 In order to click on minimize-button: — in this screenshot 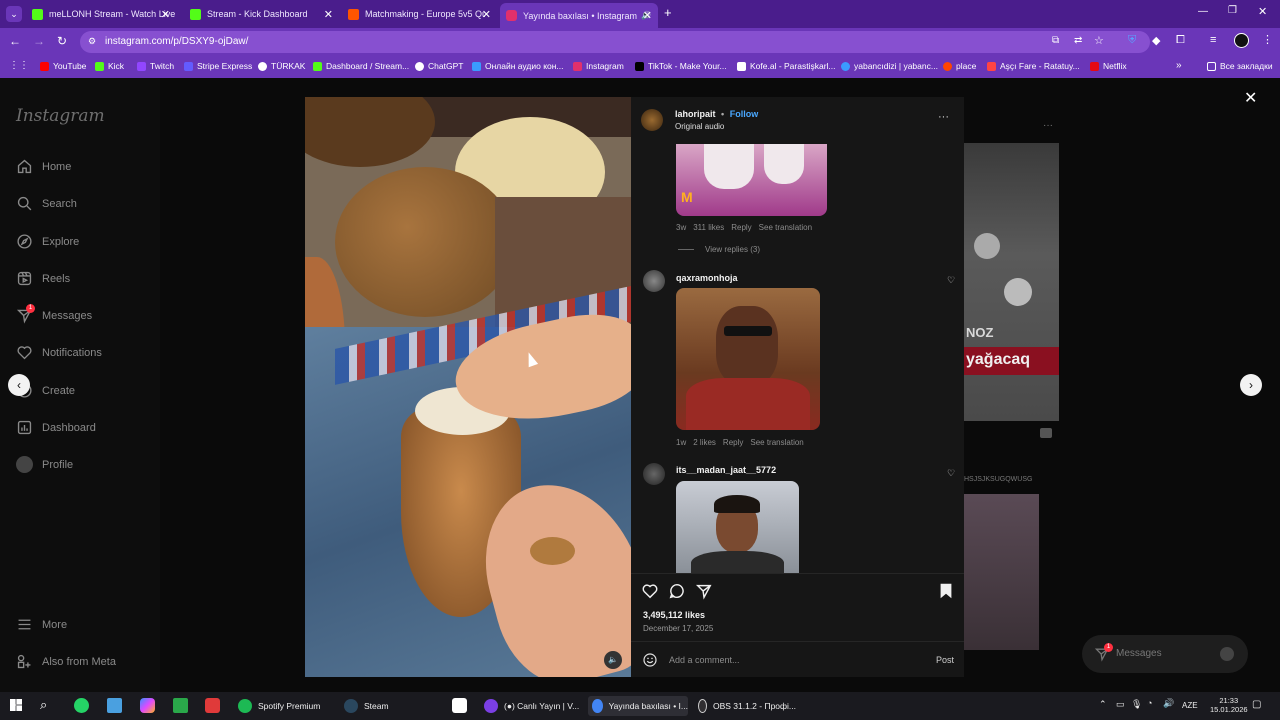, I will do `click(1203, 11)`.